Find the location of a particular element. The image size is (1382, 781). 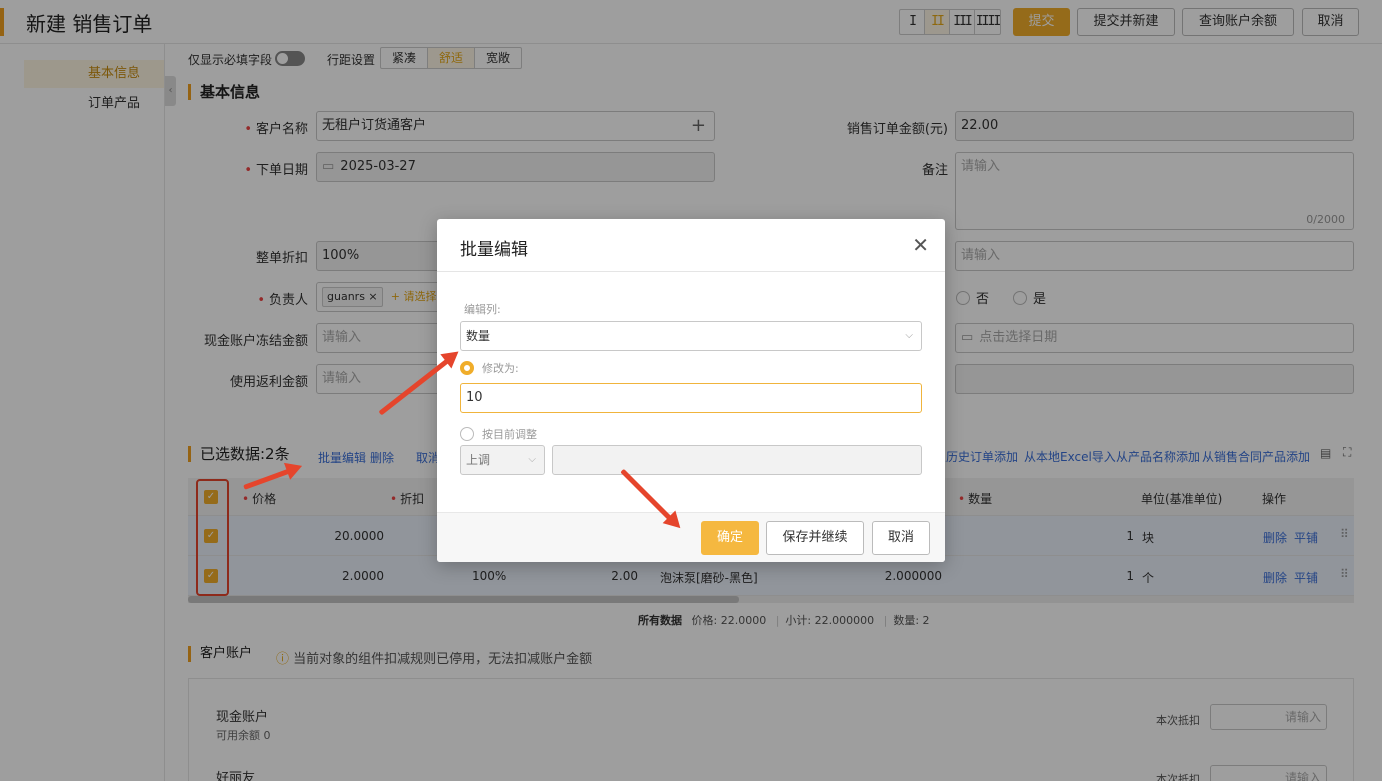

close-icon: ✕ is located at coordinates (920, 245).